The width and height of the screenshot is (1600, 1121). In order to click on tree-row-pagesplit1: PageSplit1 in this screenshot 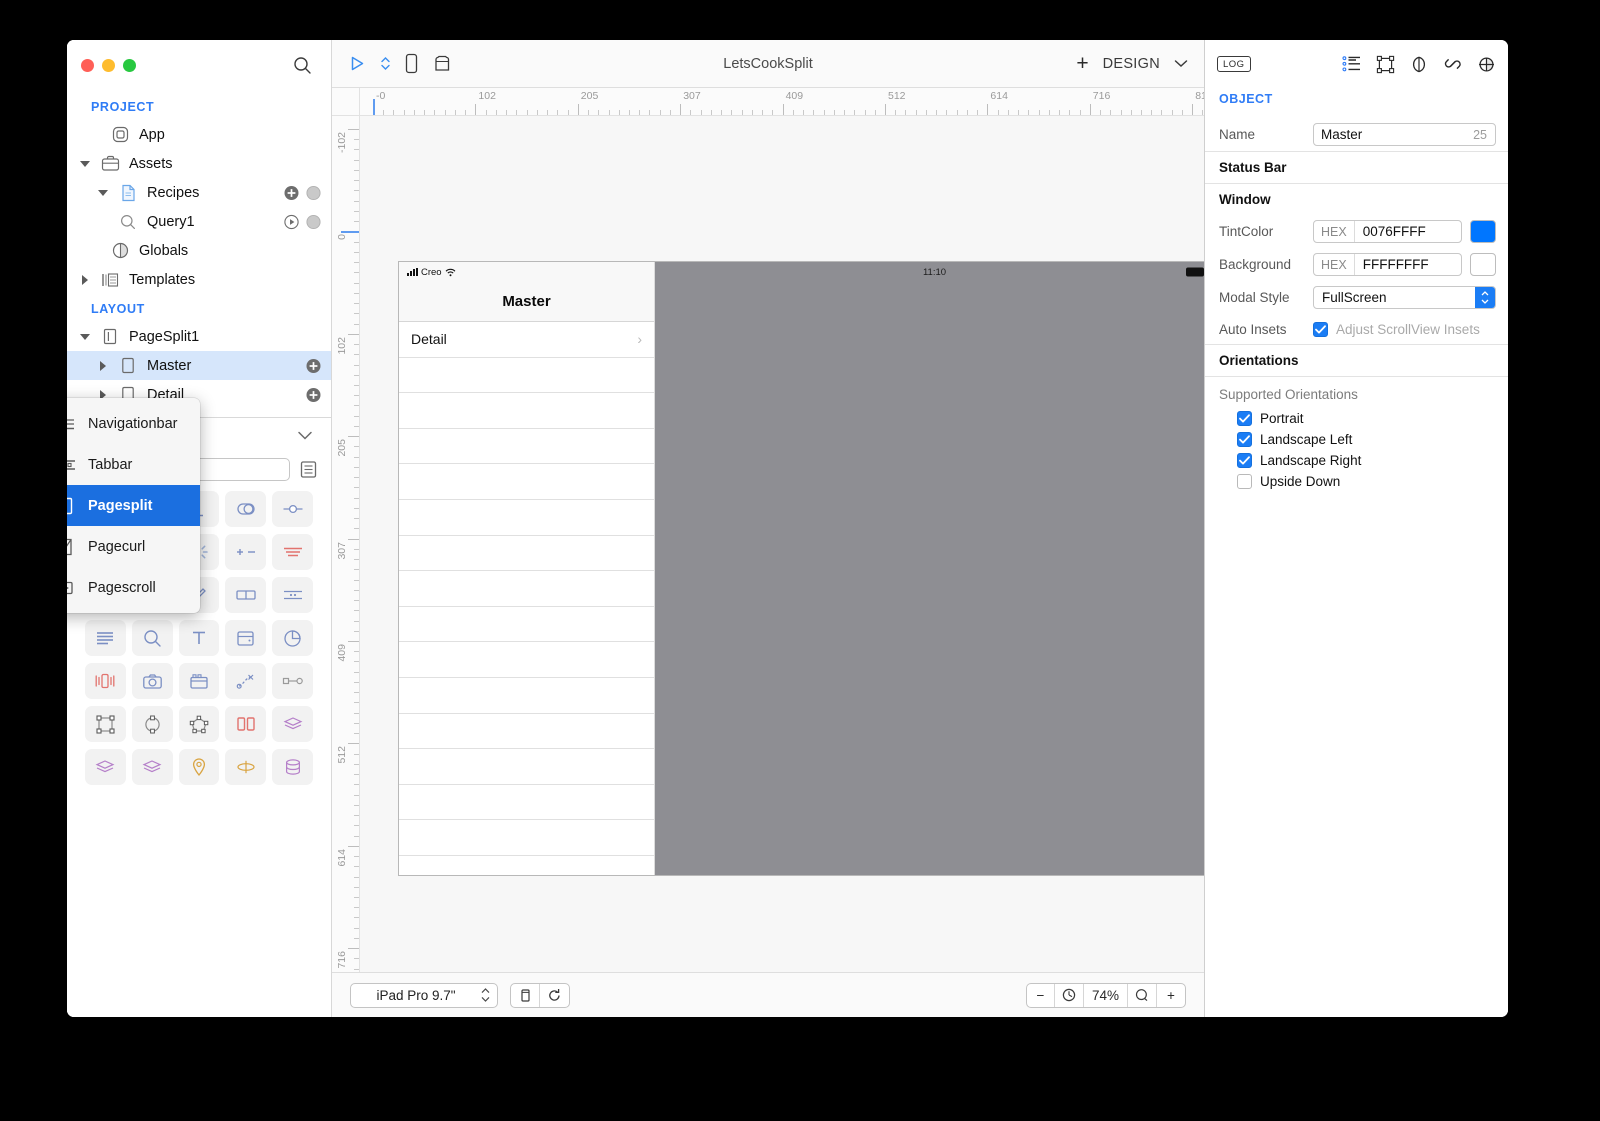, I will do `click(199, 336)`.